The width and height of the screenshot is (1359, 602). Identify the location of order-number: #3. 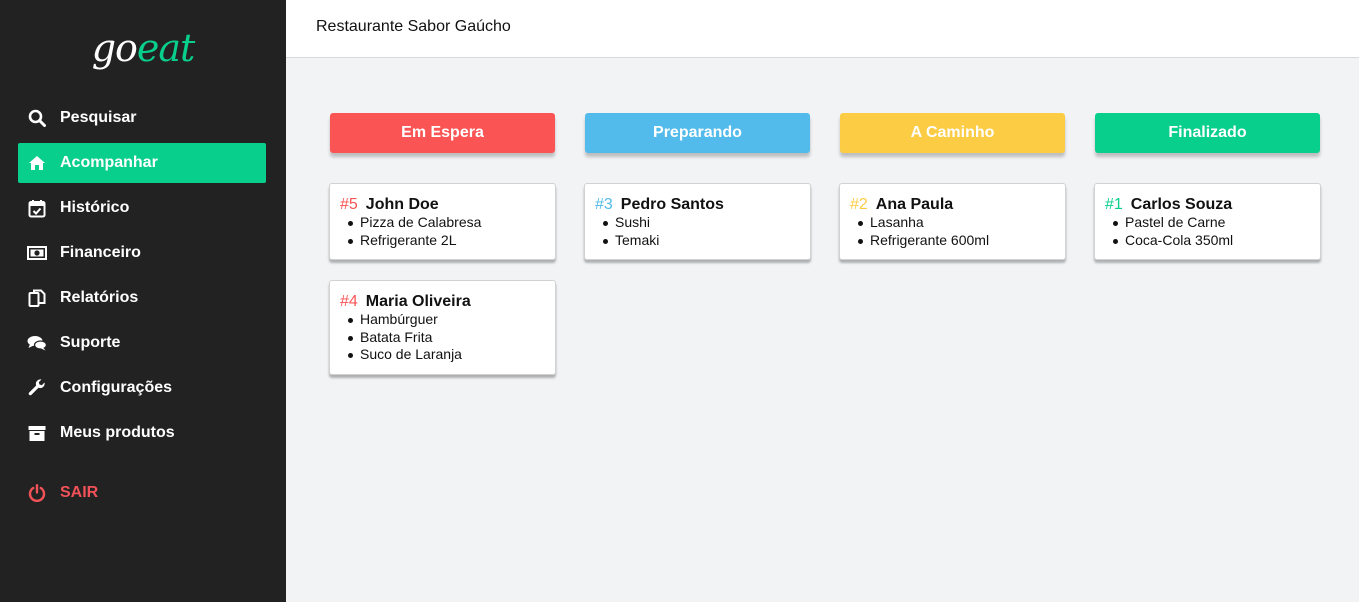
(604, 204).